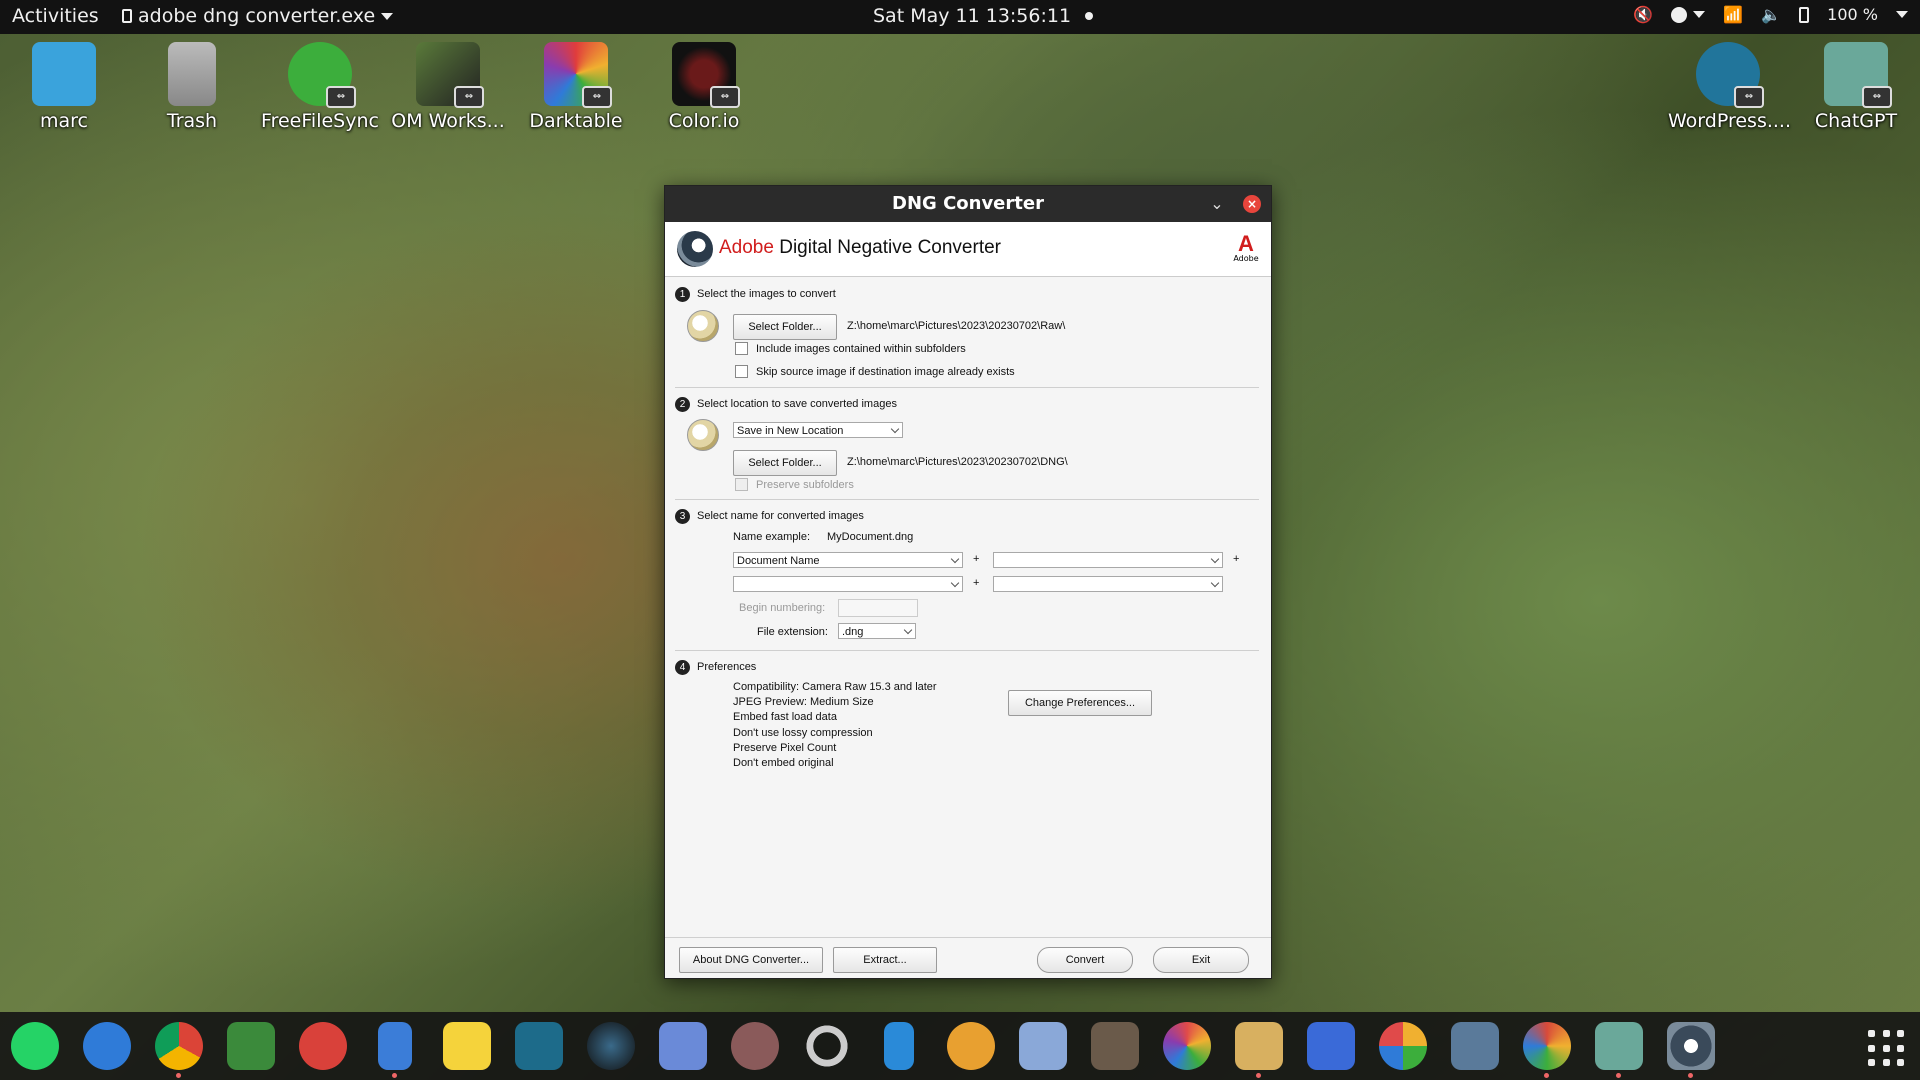 The width and height of the screenshot is (1920, 1080). What do you see at coordinates (683, 1046) in the screenshot?
I see `image-viewer-icon` at bounding box center [683, 1046].